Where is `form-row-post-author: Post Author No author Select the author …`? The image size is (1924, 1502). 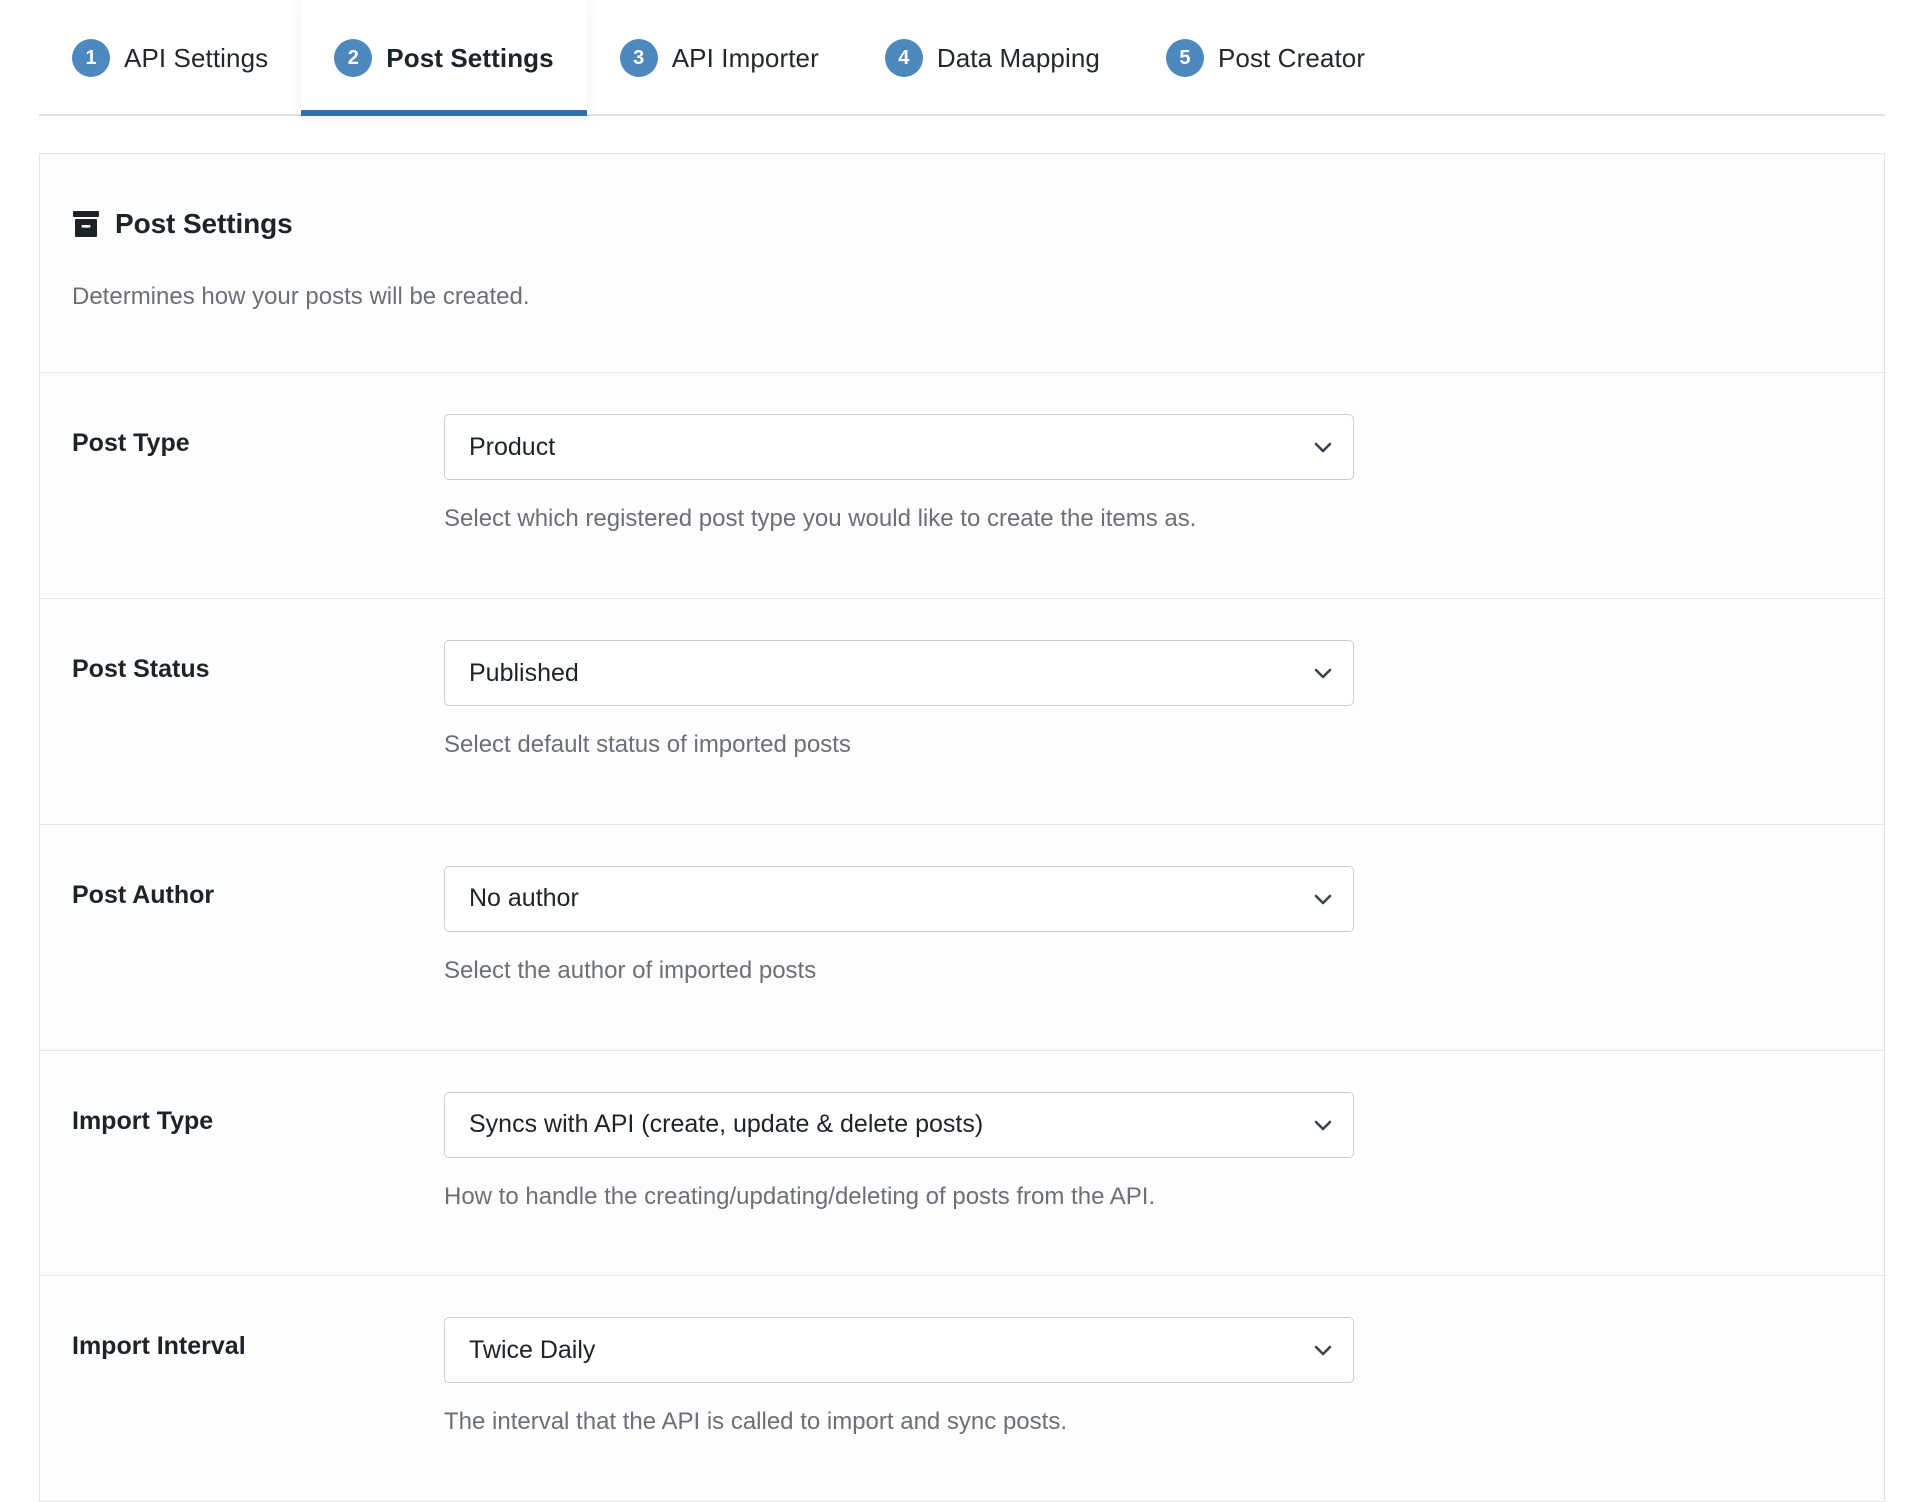
form-row-post-author: Post Author No author Select the author … is located at coordinates (962, 938).